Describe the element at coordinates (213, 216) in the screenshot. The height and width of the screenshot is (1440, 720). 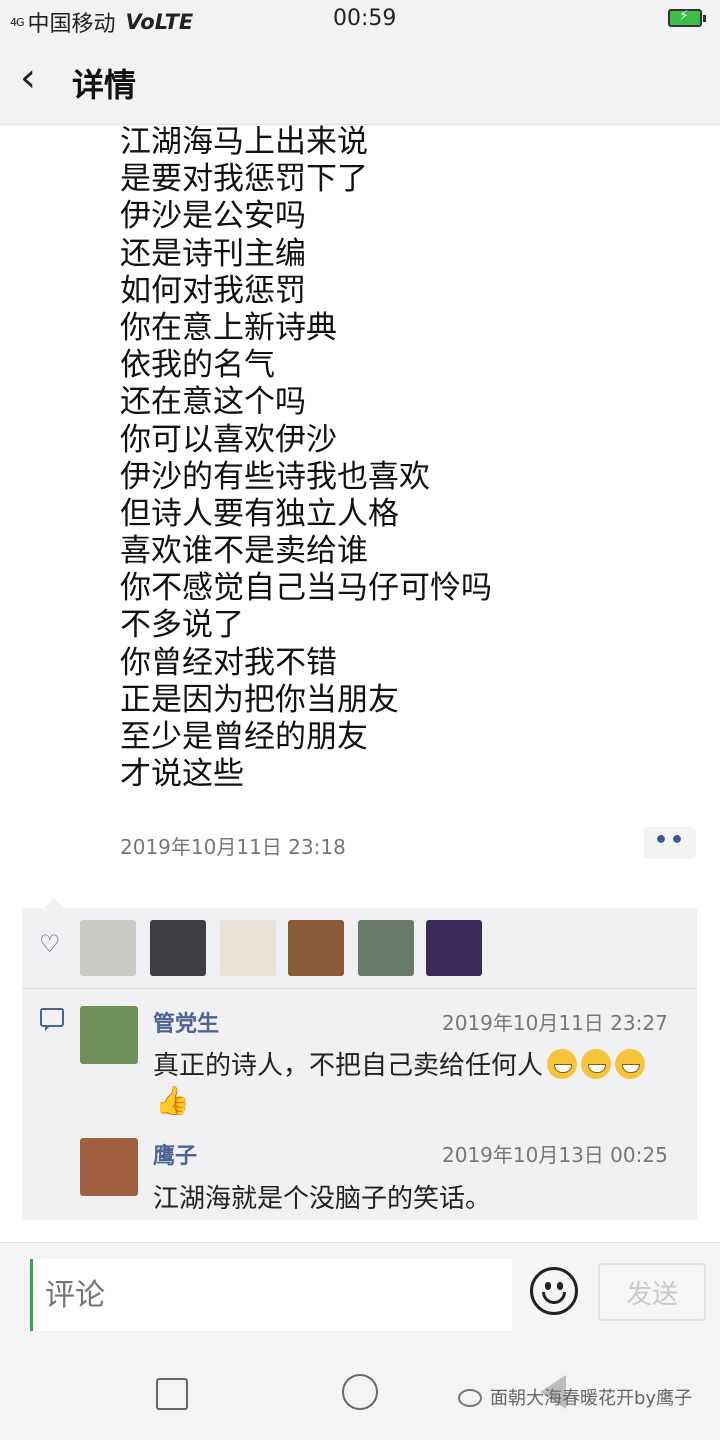
I see `post-line: 伊沙是公安吗` at that location.